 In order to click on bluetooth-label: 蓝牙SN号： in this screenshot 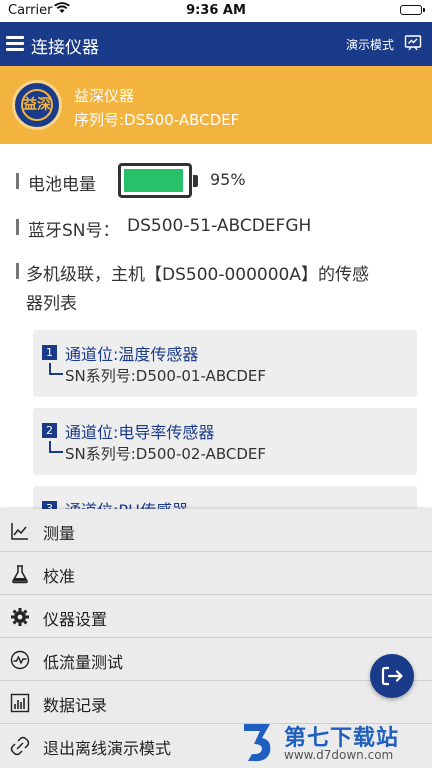, I will do `click(74, 231)`.